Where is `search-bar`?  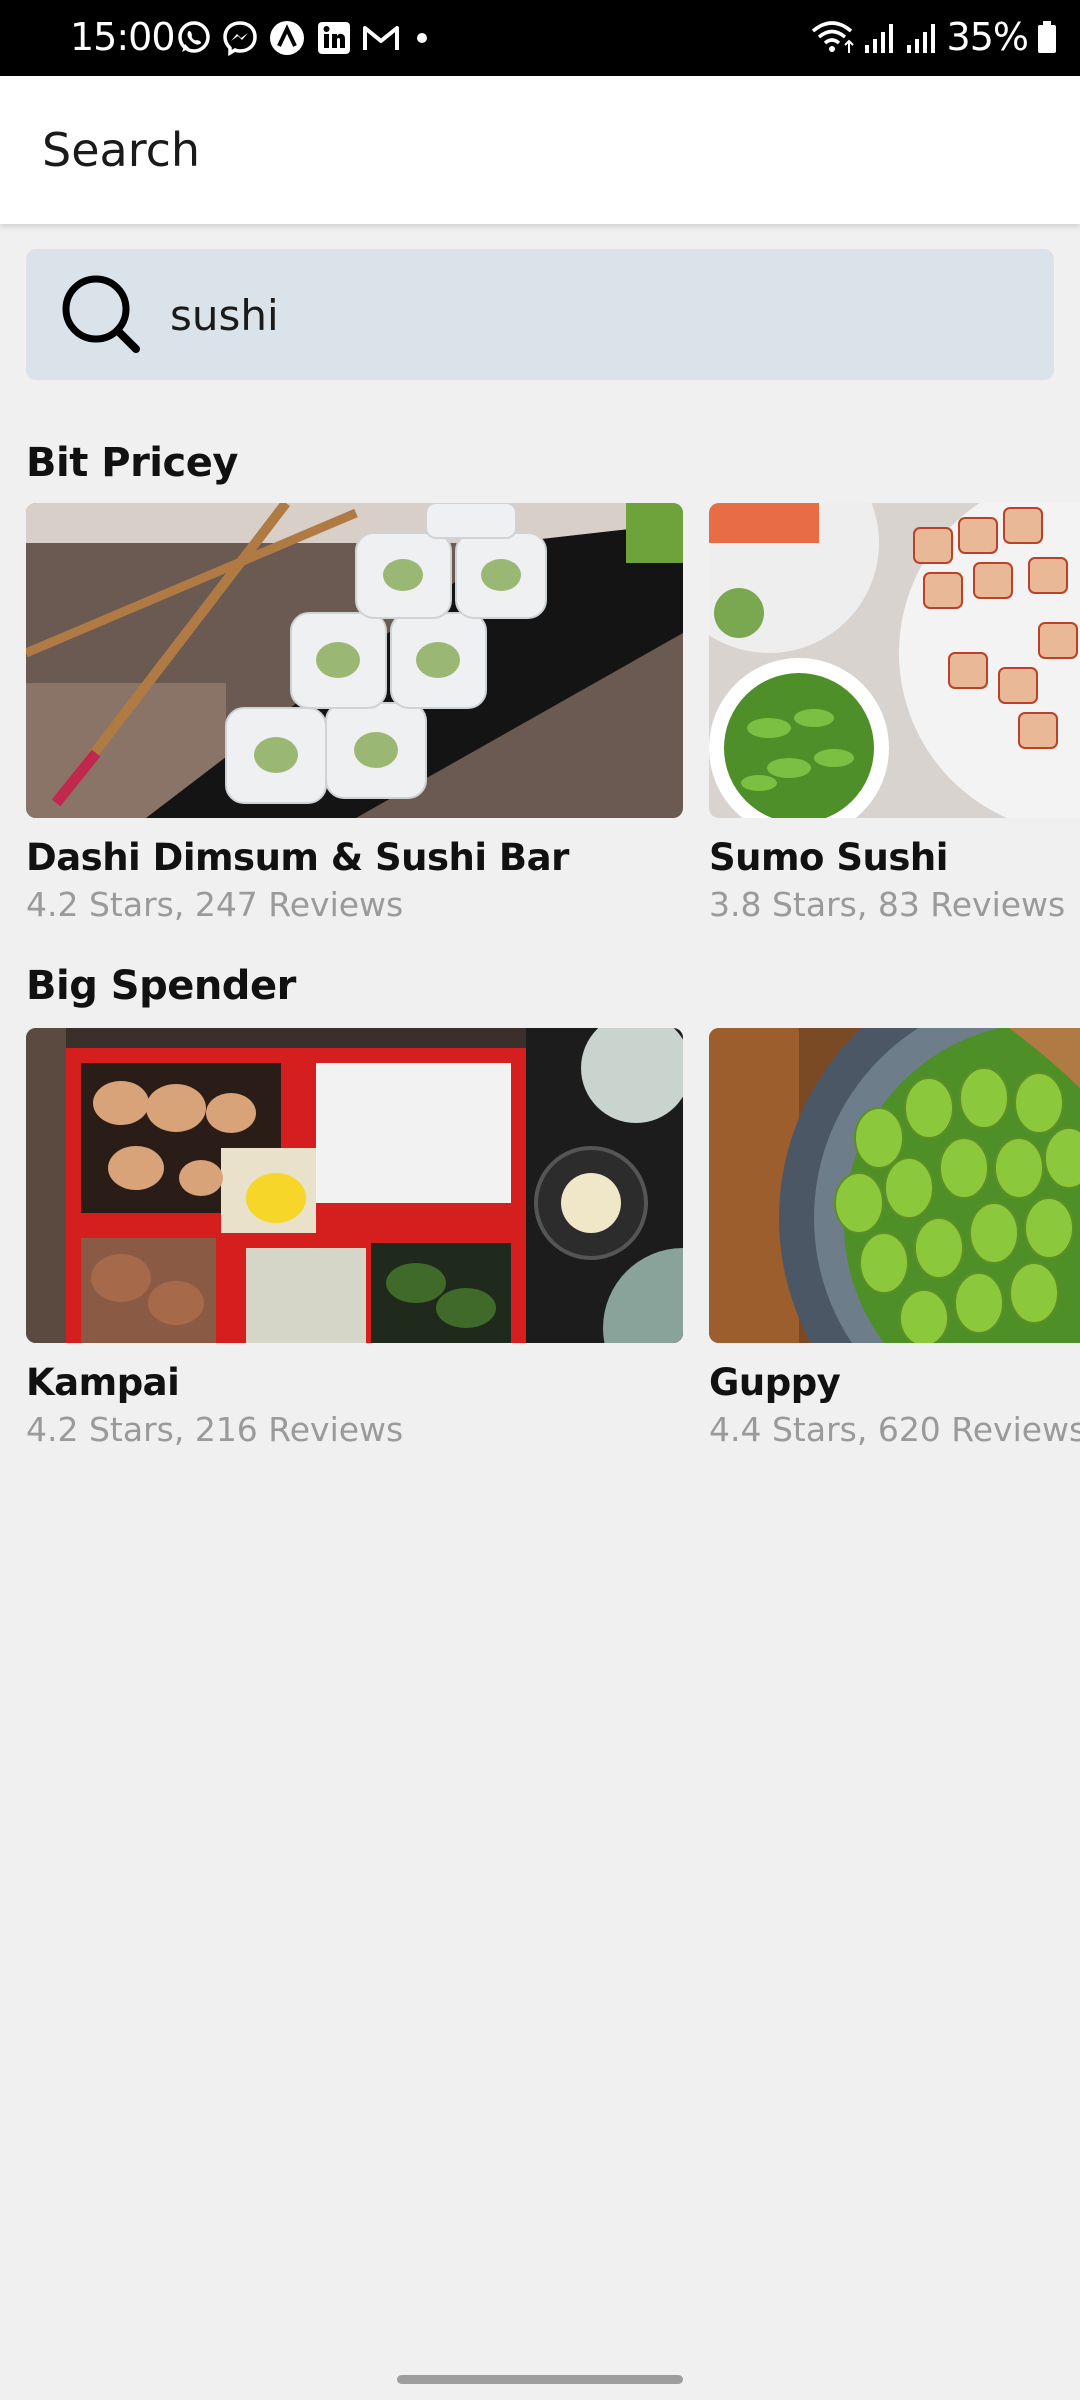 search-bar is located at coordinates (540, 314).